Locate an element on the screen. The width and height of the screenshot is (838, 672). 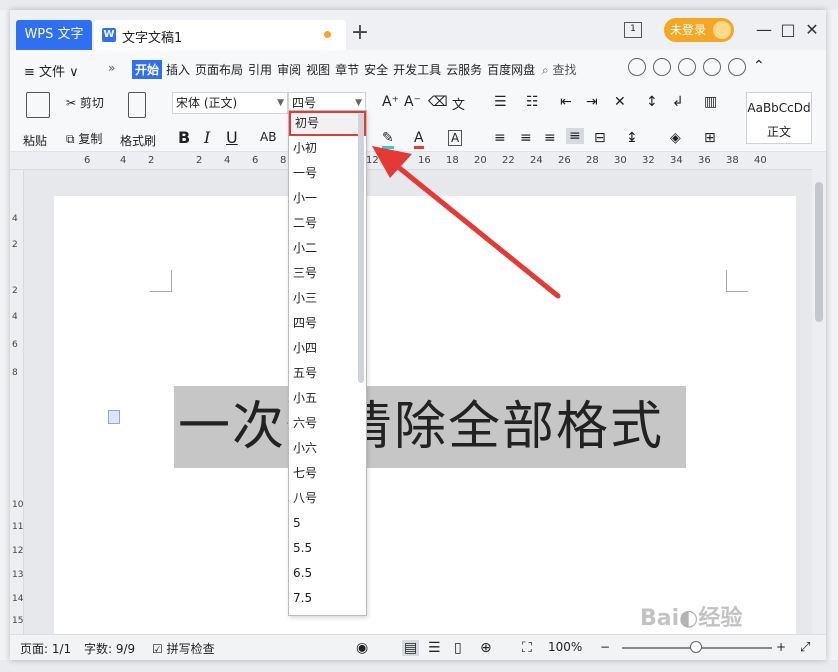
font-size-option: 三号 is located at coordinates (327, 273).